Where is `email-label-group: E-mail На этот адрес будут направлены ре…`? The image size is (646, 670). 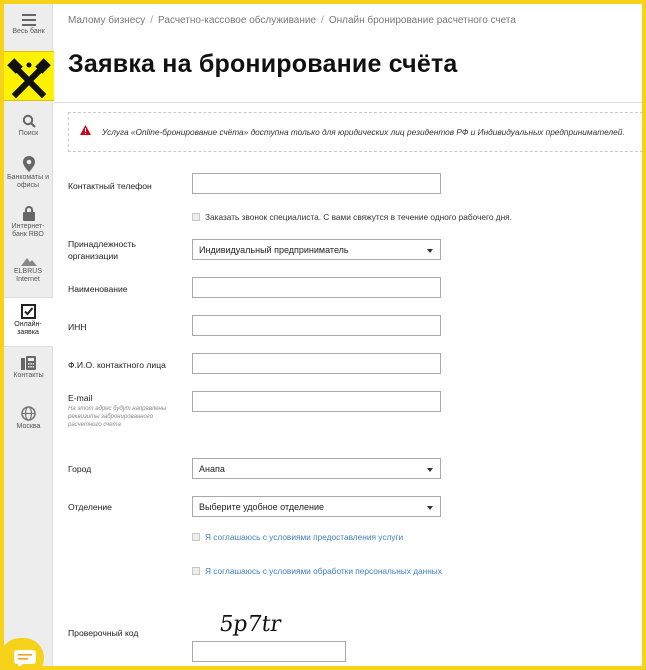
email-label-group: E-mail На этот адрес будут направлены ре… is located at coordinates (122, 410).